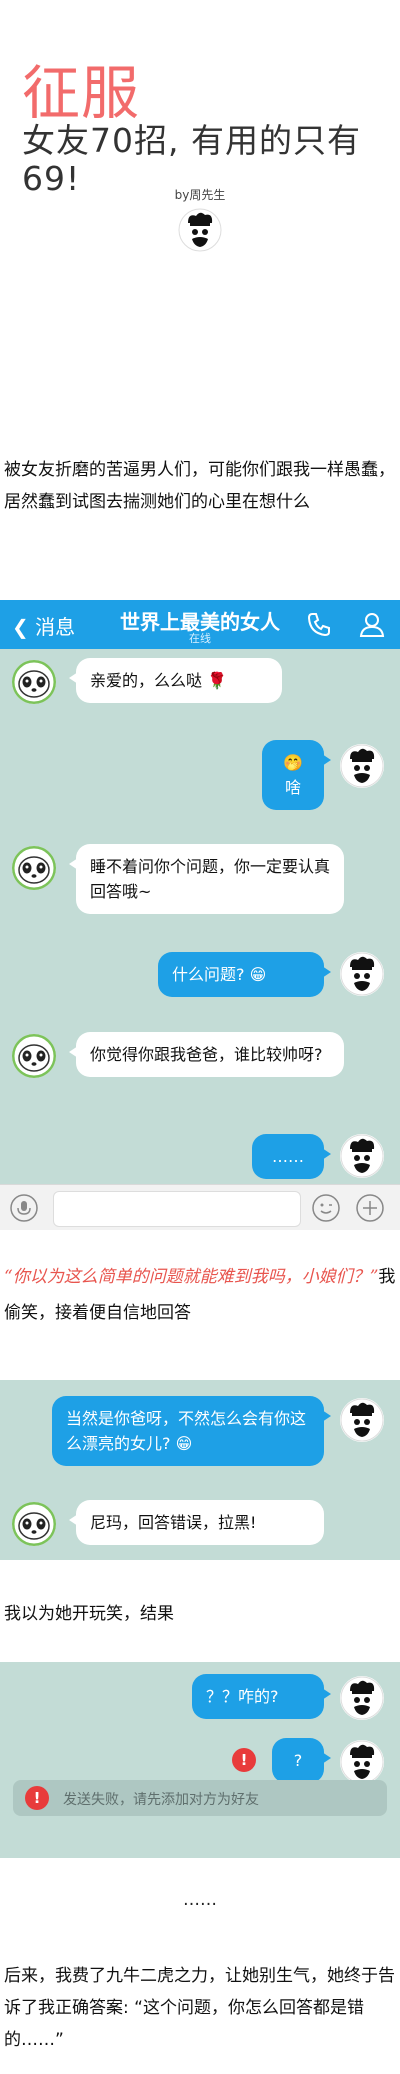 The image size is (400, 2074). What do you see at coordinates (81, 93) in the screenshot?
I see `page-title: 征服` at bounding box center [81, 93].